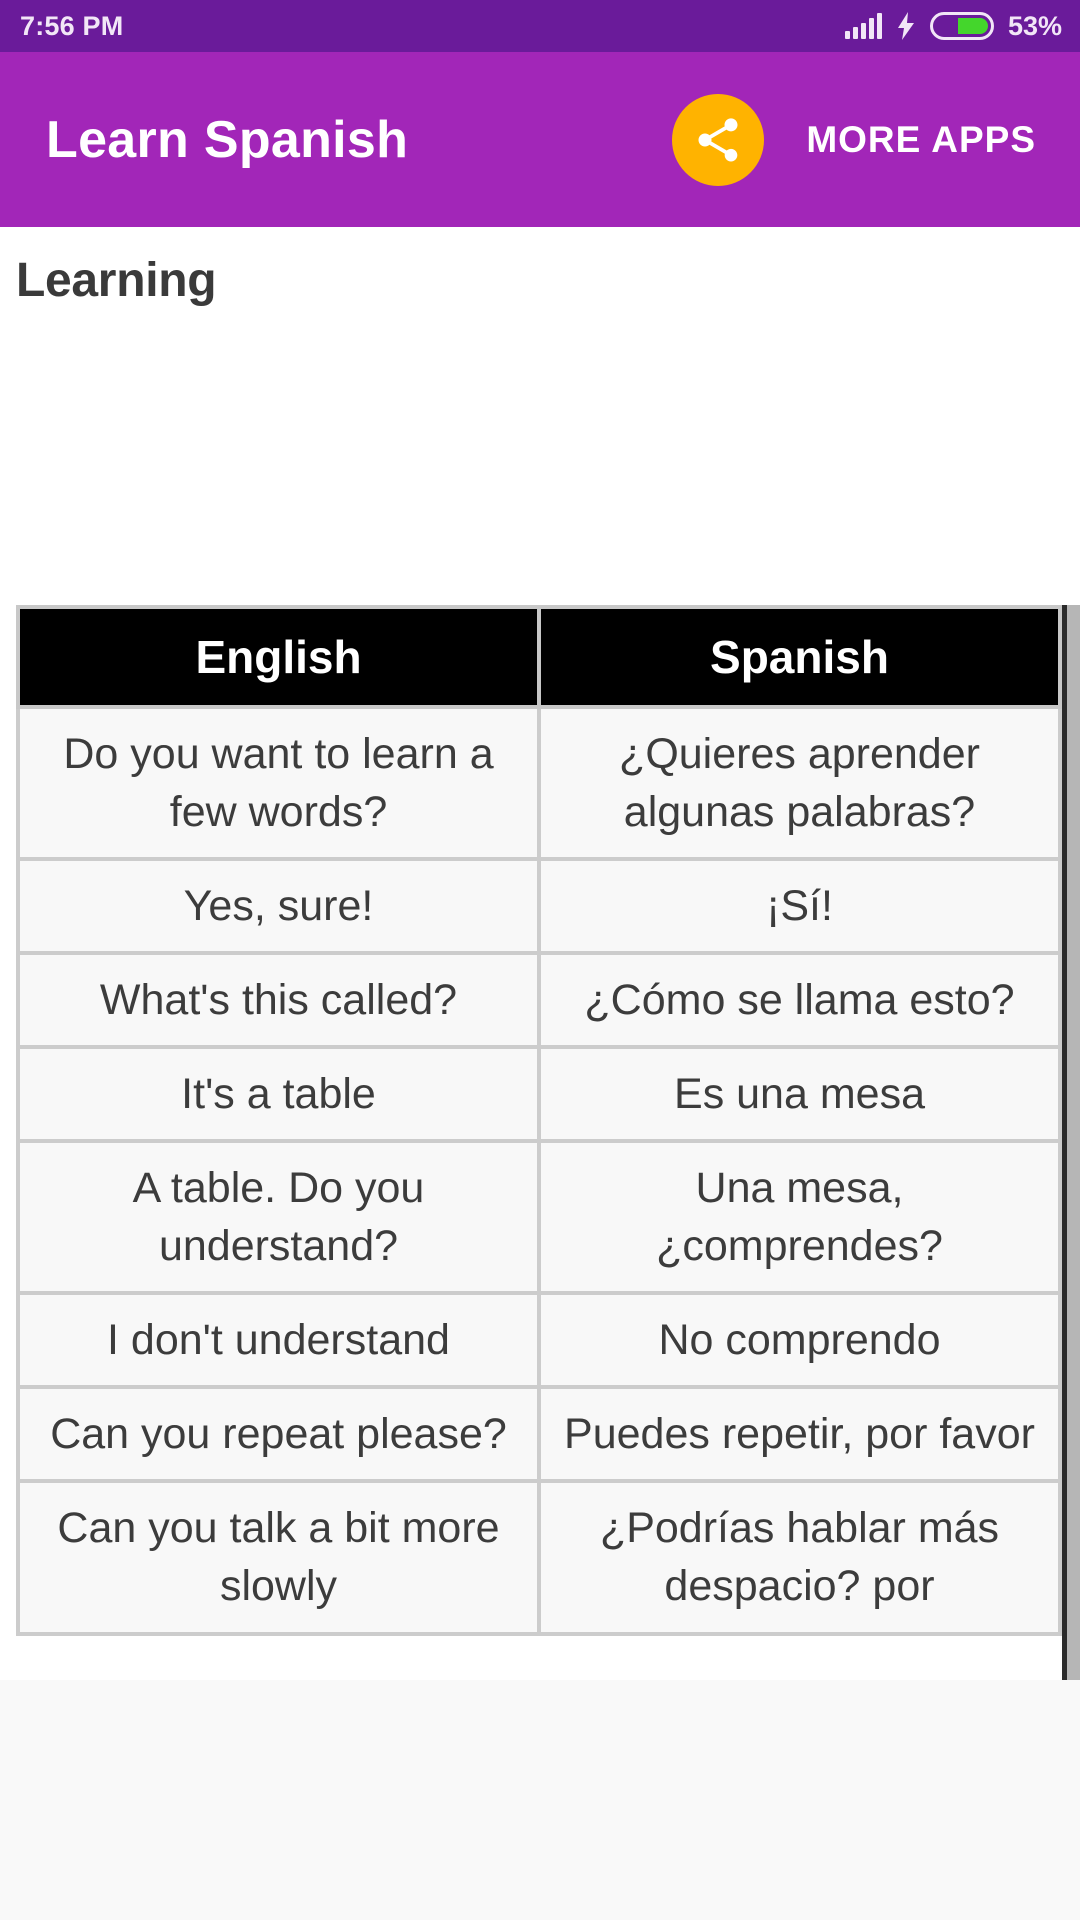 The height and width of the screenshot is (1920, 1080). I want to click on app-title: Learn Spanish, so click(227, 139).